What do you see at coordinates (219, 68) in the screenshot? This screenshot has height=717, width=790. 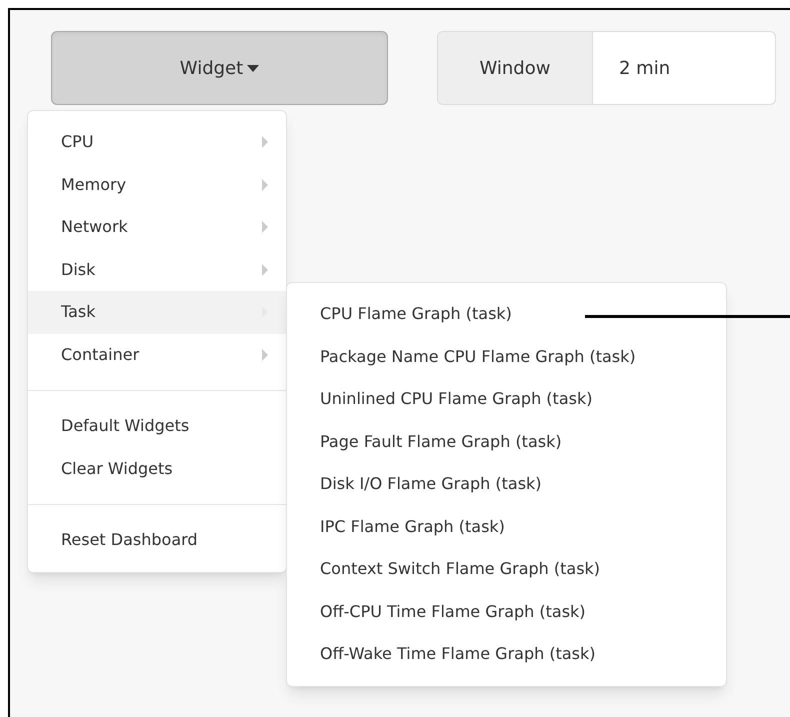 I see `widget-button: Widget` at bounding box center [219, 68].